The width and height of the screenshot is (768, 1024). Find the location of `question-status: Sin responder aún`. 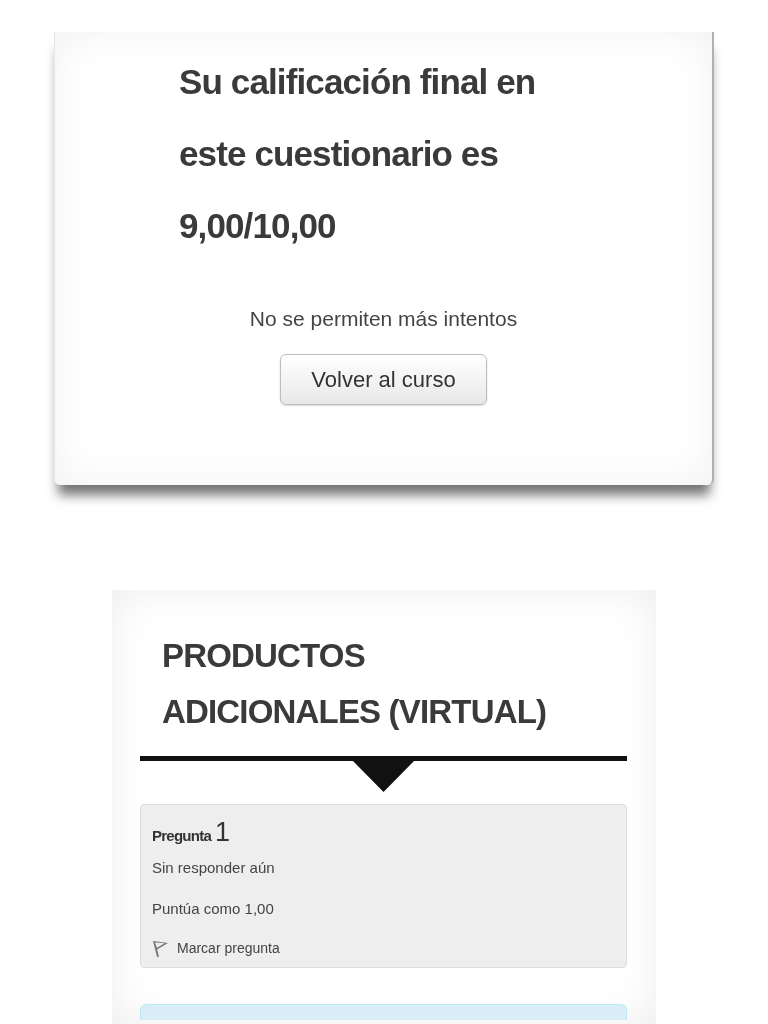

question-status: Sin responder aún is located at coordinates (213, 868).